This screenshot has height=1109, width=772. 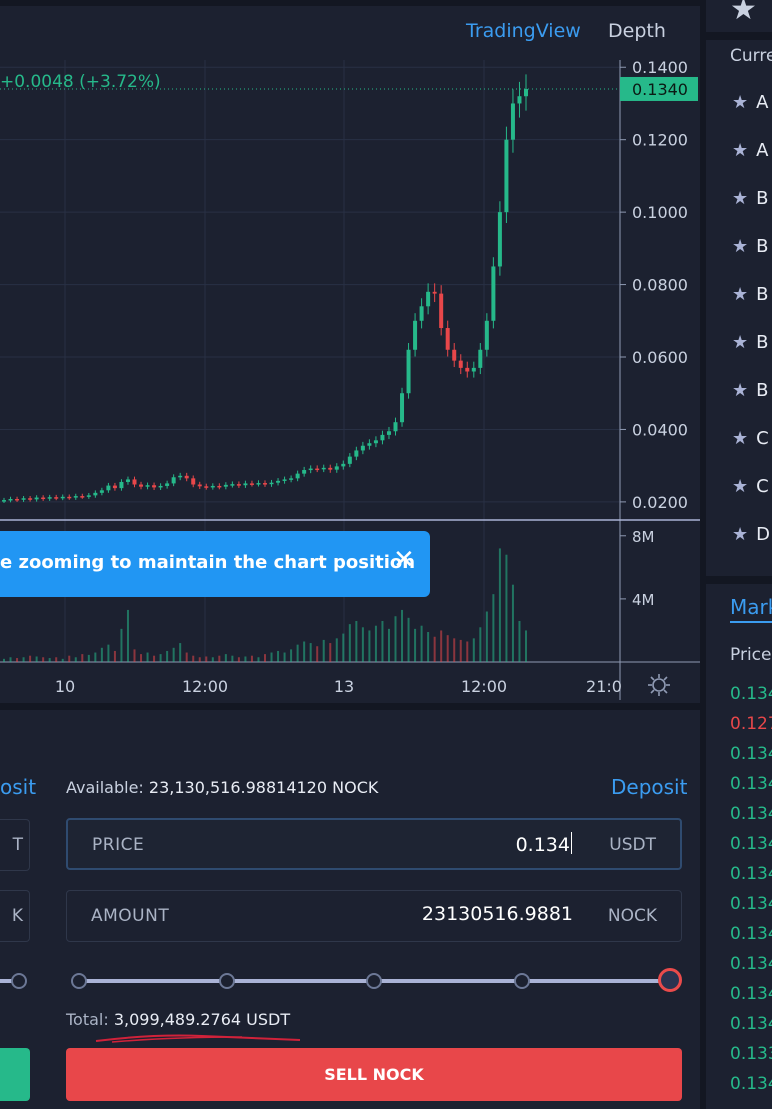 I want to click on favorites-star-icon: ★, so click(x=743, y=13).